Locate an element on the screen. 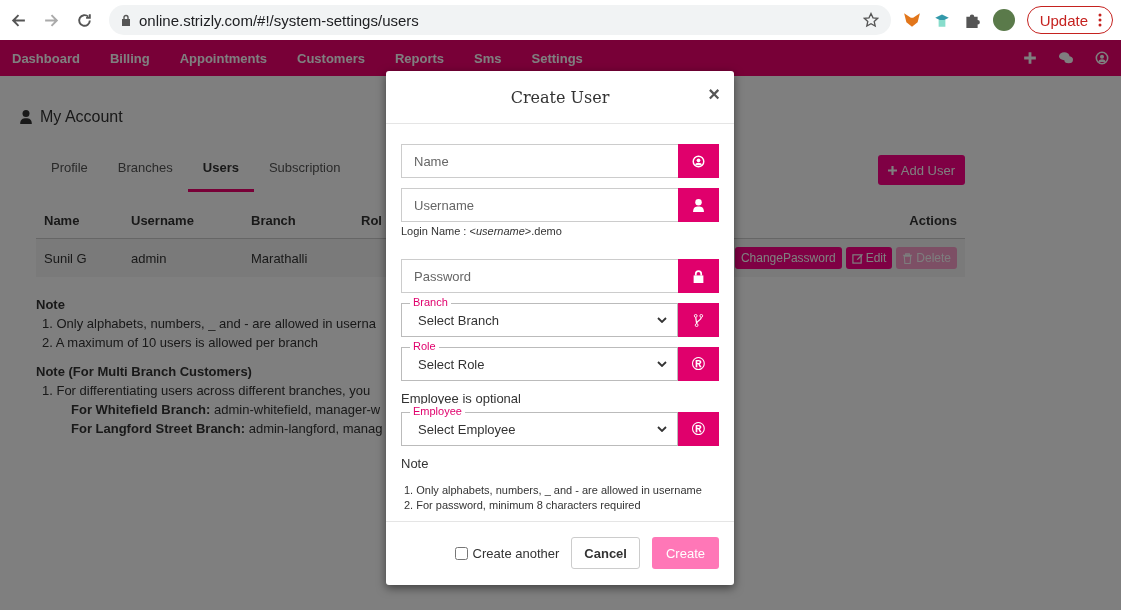 The height and width of the screenshot is (610, 1121). table-cell-text: Sunil G is located at coordinates (66, 258).